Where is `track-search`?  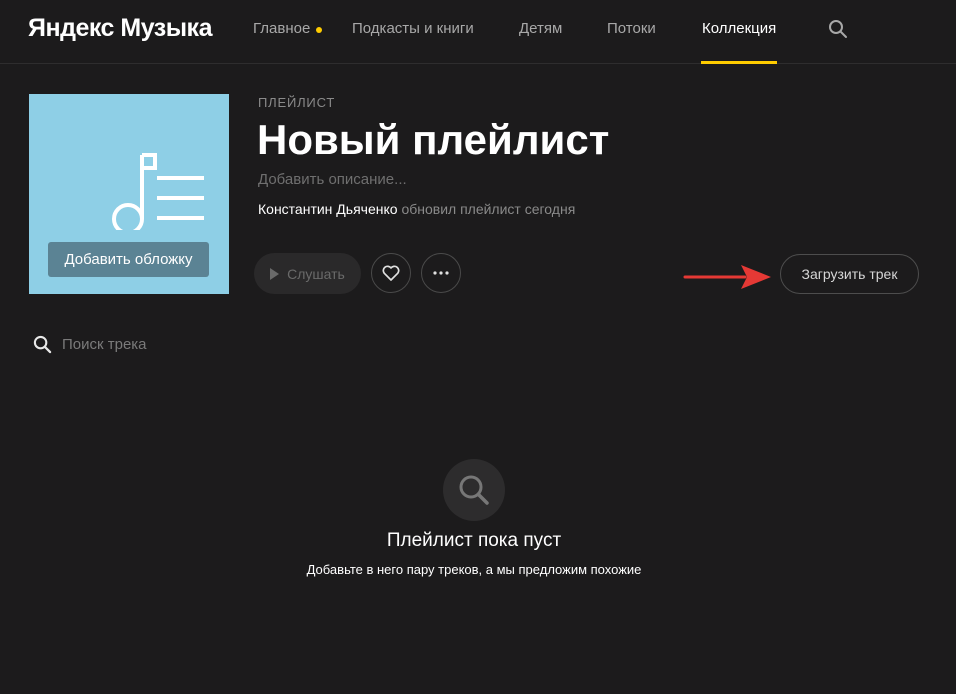 track-search is located at coordinates (183, 344).